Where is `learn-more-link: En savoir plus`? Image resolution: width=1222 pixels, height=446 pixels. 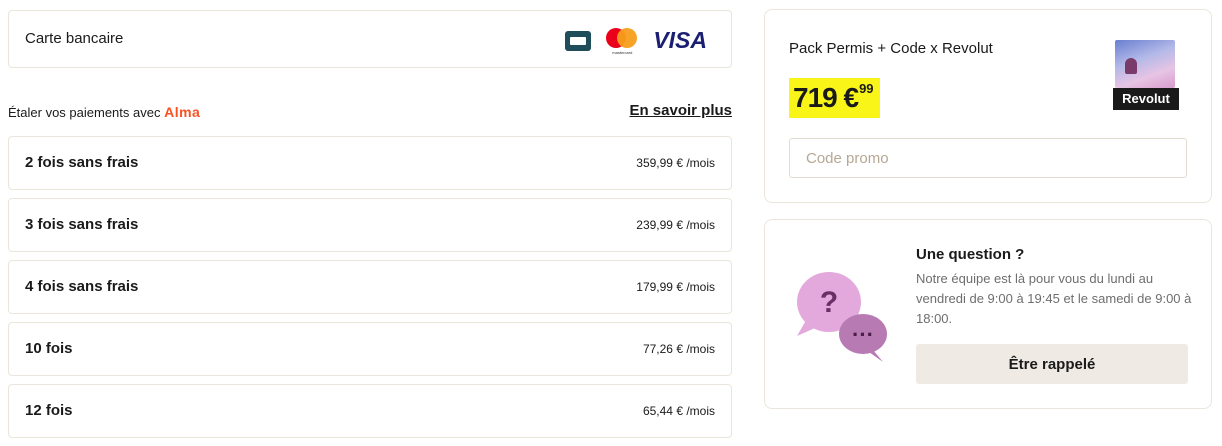 learn-more-link: En savoir plus is located at coordinates (680, 110).